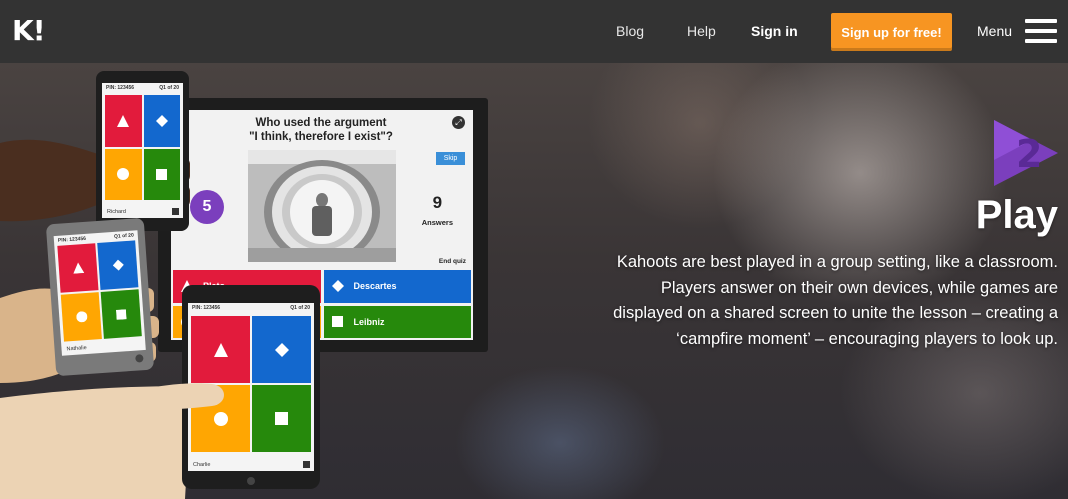 Image resolution: width=1068 pixels, height=499 pixels. What do you see at coordinates (701, 31) in the screenshot?
I see `nav-help-link: Help` at bounding box center [701, 31].